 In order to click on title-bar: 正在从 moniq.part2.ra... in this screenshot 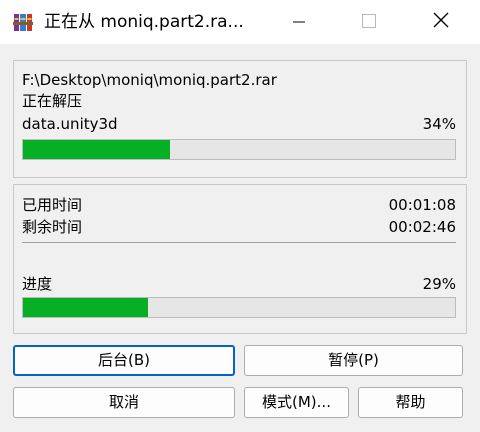, I will do `click(240, 22)`.